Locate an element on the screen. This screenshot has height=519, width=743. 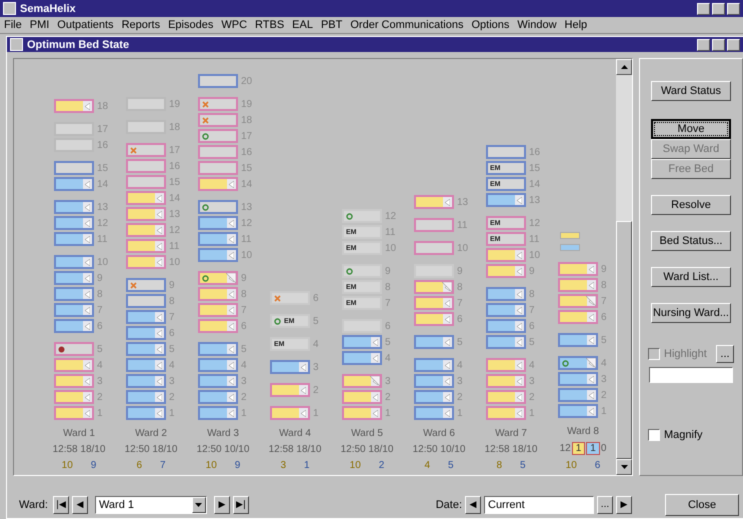
menu-item: PMI is located at coordinates (40, 25).